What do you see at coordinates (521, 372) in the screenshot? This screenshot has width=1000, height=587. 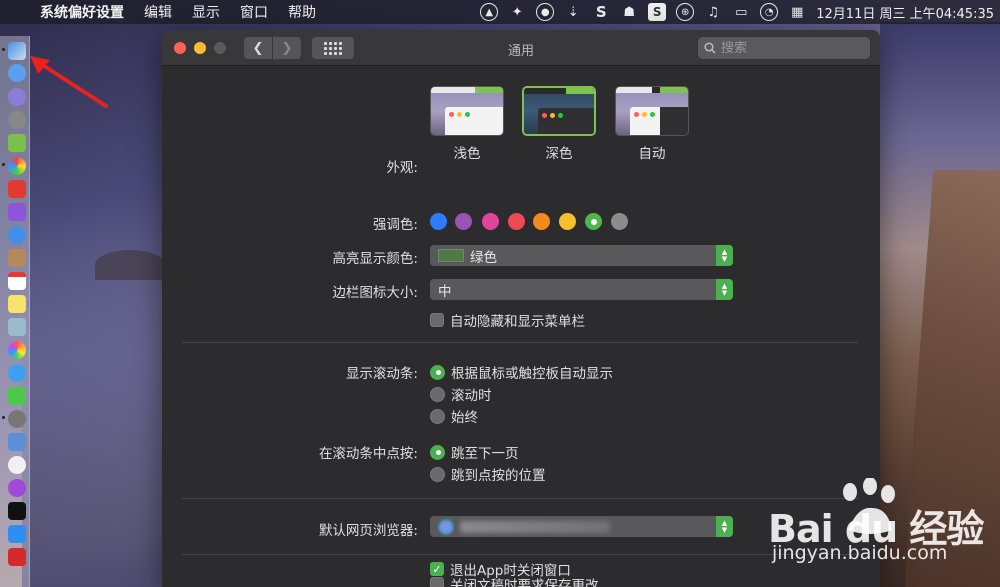 I see `scrollbars-option-automatic: 根据鼠标或触控板自动显示` at bounding box center [521, 372].